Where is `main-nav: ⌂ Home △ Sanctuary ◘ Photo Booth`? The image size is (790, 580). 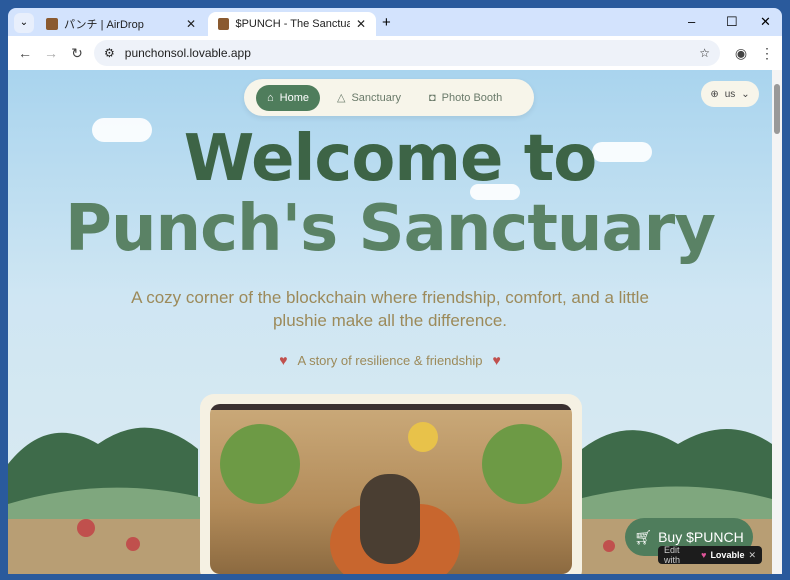
main-nav: ⌂ Home △ Sanctuary ◘ Photo Booth is located at coordinates (389, 97).